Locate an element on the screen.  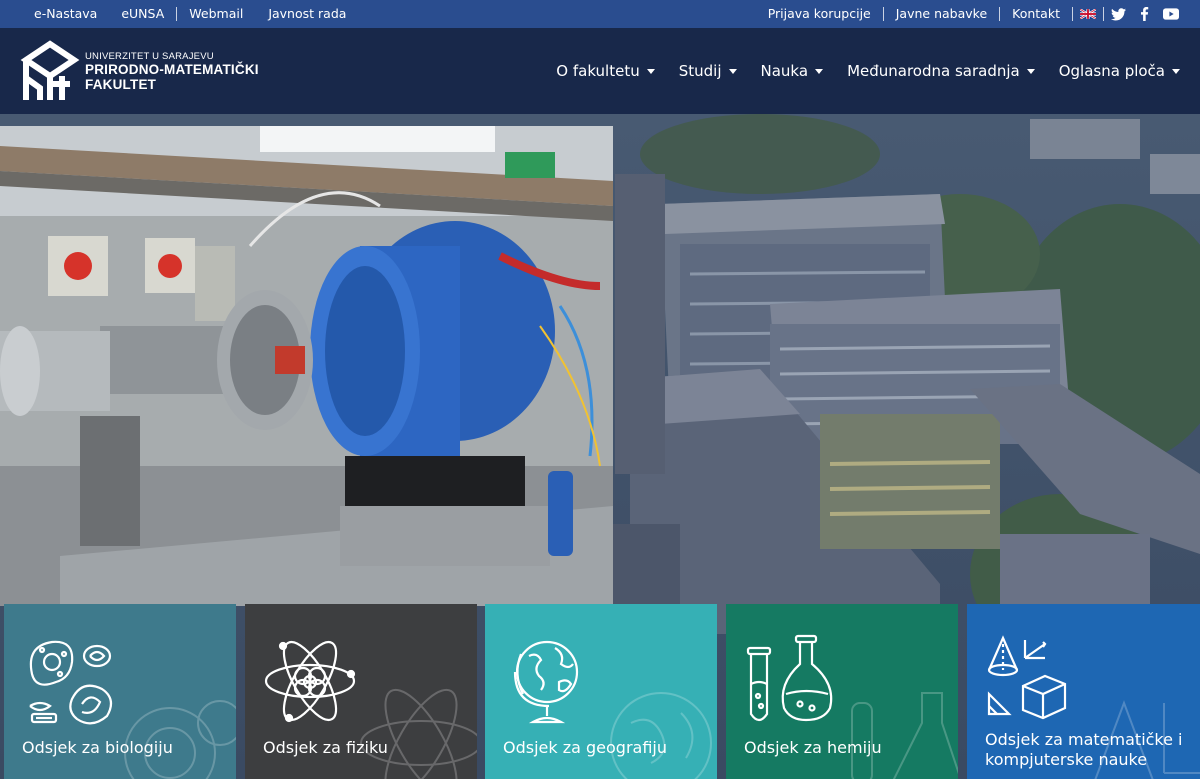
nav-studij: Studij is located at coordinates (708, 71).